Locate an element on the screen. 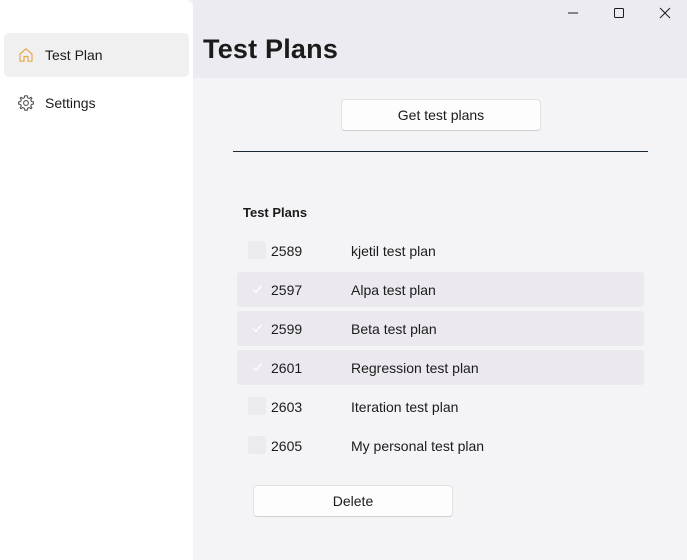 The height and width of the screenshot is (560, 687). home-icon is located at coordinates (26, 55).